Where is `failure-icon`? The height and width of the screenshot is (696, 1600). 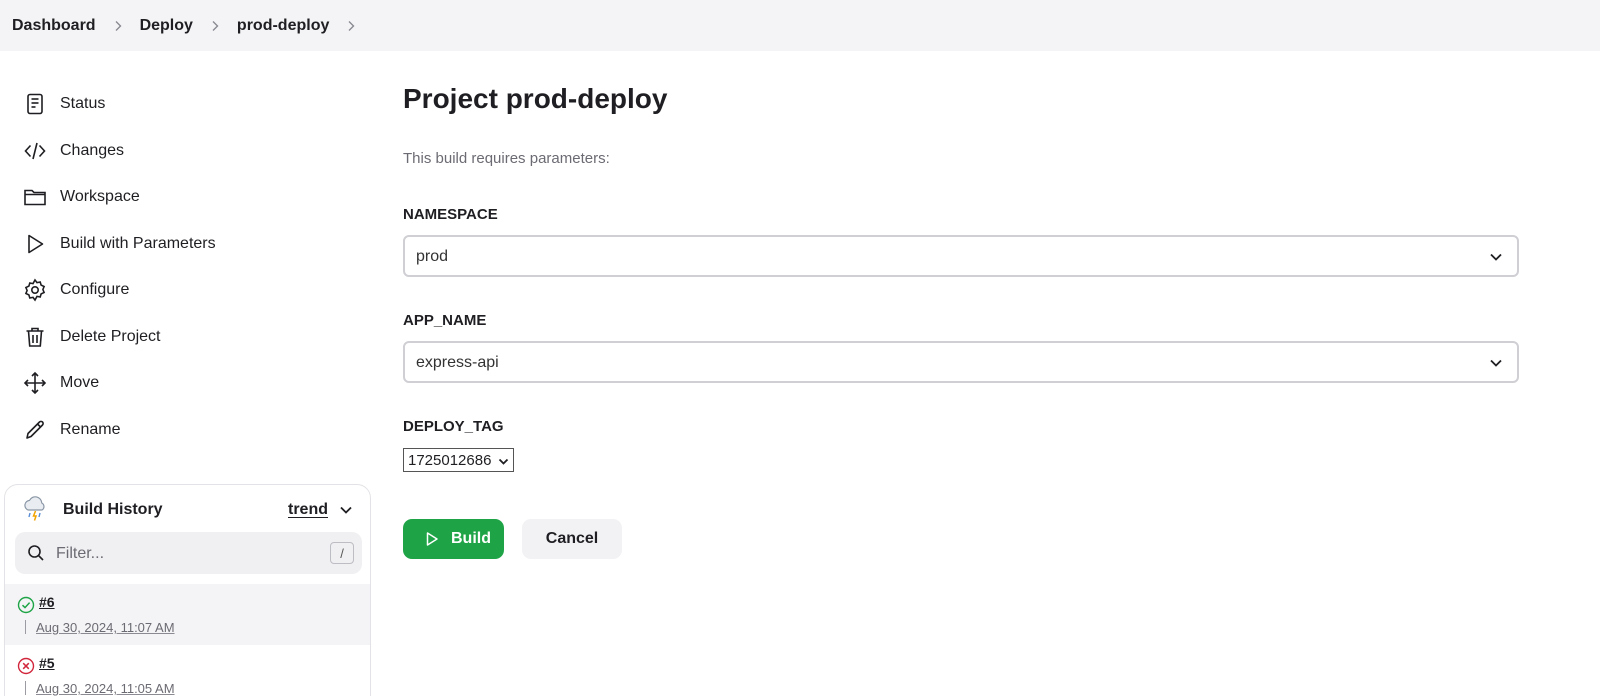
failure-icon is located at coordinates (26, 666).